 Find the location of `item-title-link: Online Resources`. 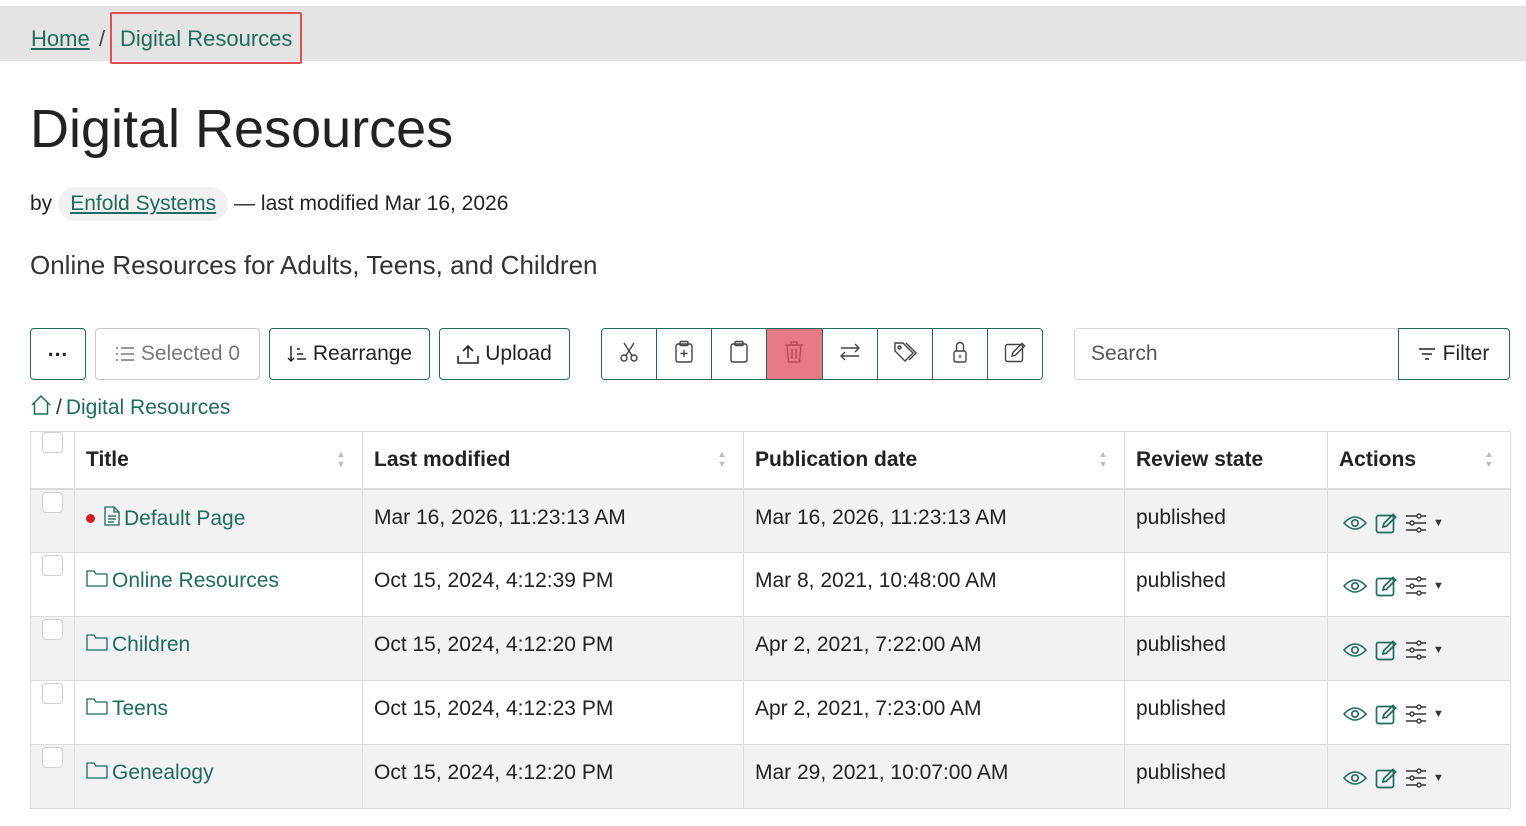

item-title-link: Online Resources is located at coordinates (195, 581).